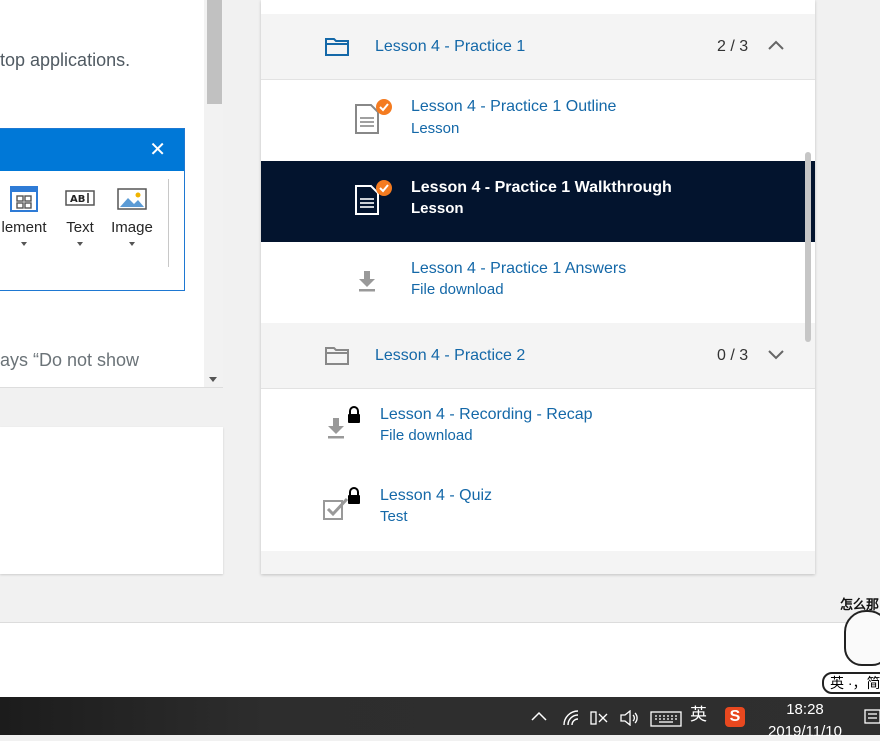 The height and width of the screenshot is (741, 880). What do you see at coordinates (666, 719) in the screenshot?
I see `keyboard-icon` at bounding box center [666, 719].